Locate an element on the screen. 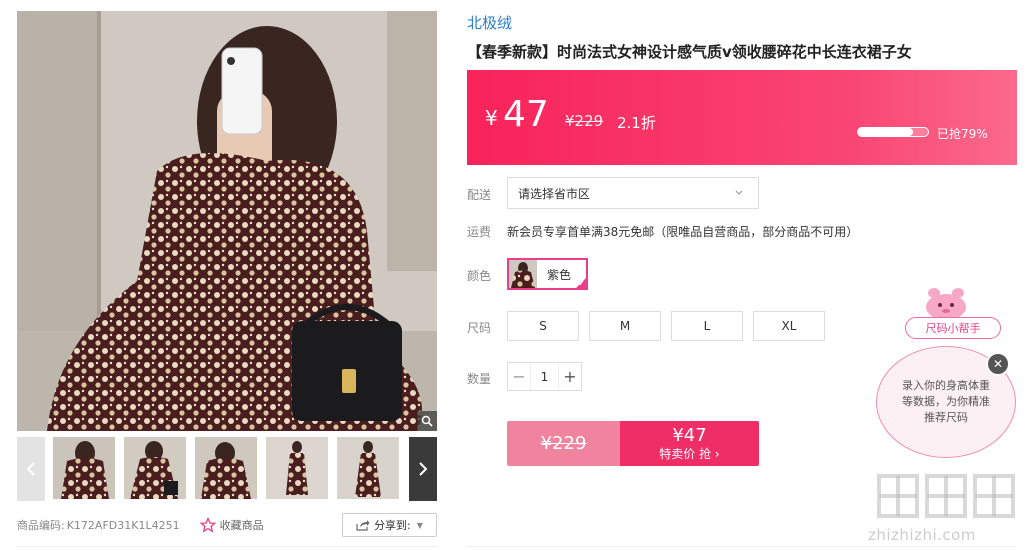  product-title: 【春季新款】时尚法式女神设计感气质v领收腰碎花中长连衣裙子女 is located at coordinates (689, 52).